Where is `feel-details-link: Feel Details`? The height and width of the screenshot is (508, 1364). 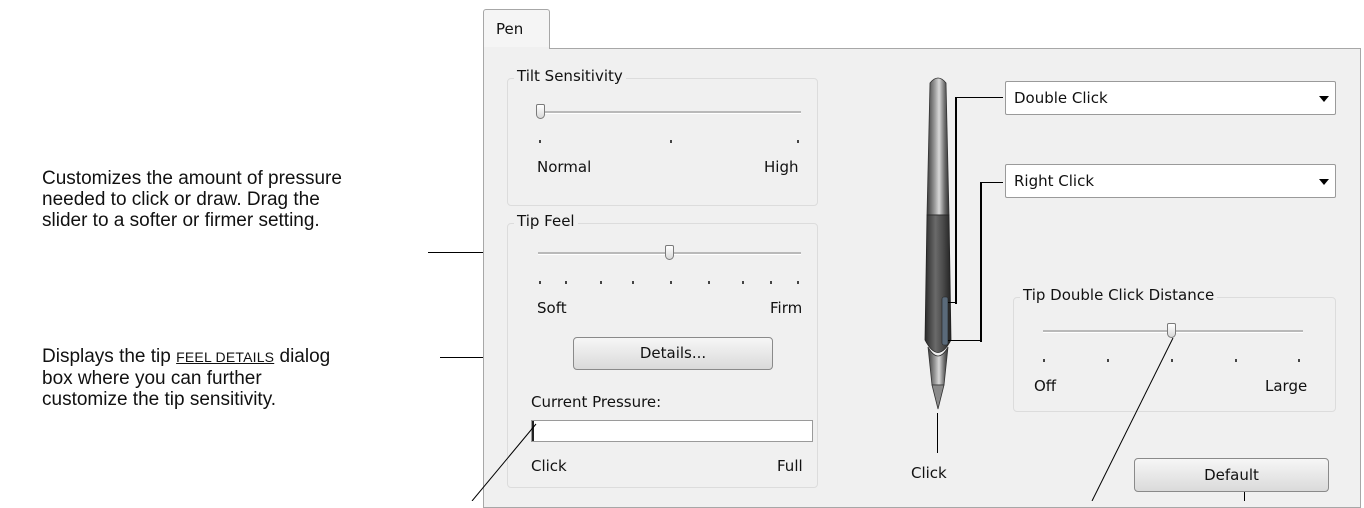 feel-details-link: Feel Details is located at coordinates (225, 357).